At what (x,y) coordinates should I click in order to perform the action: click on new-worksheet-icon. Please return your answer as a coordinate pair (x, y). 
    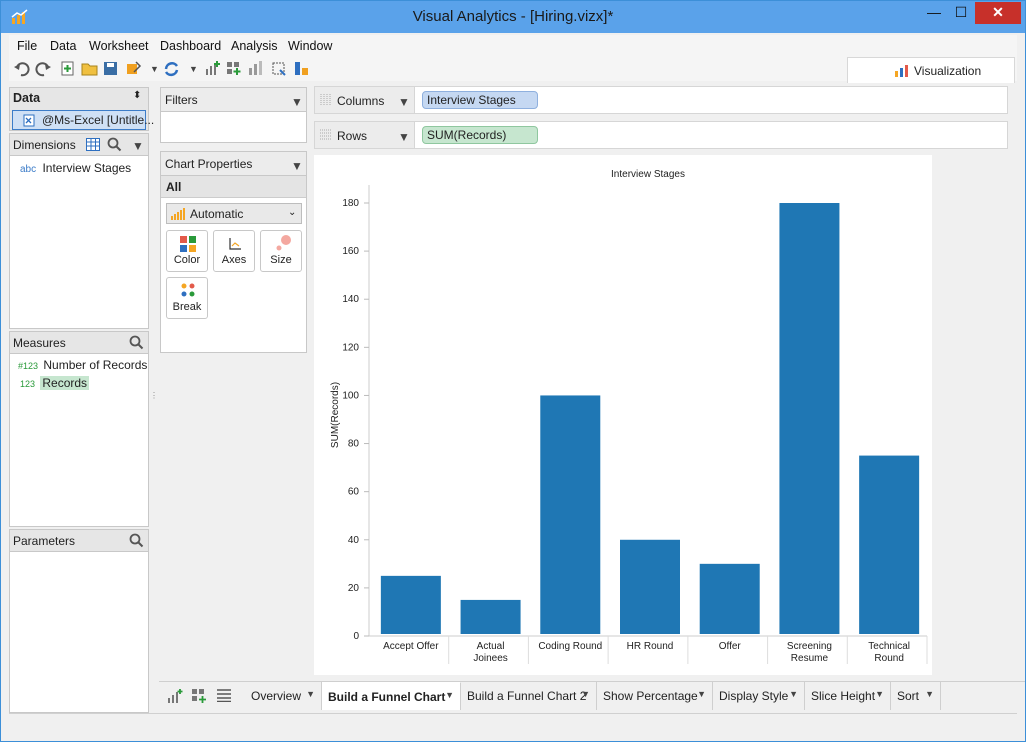
    Looking at the image, I should click on (212, 68).